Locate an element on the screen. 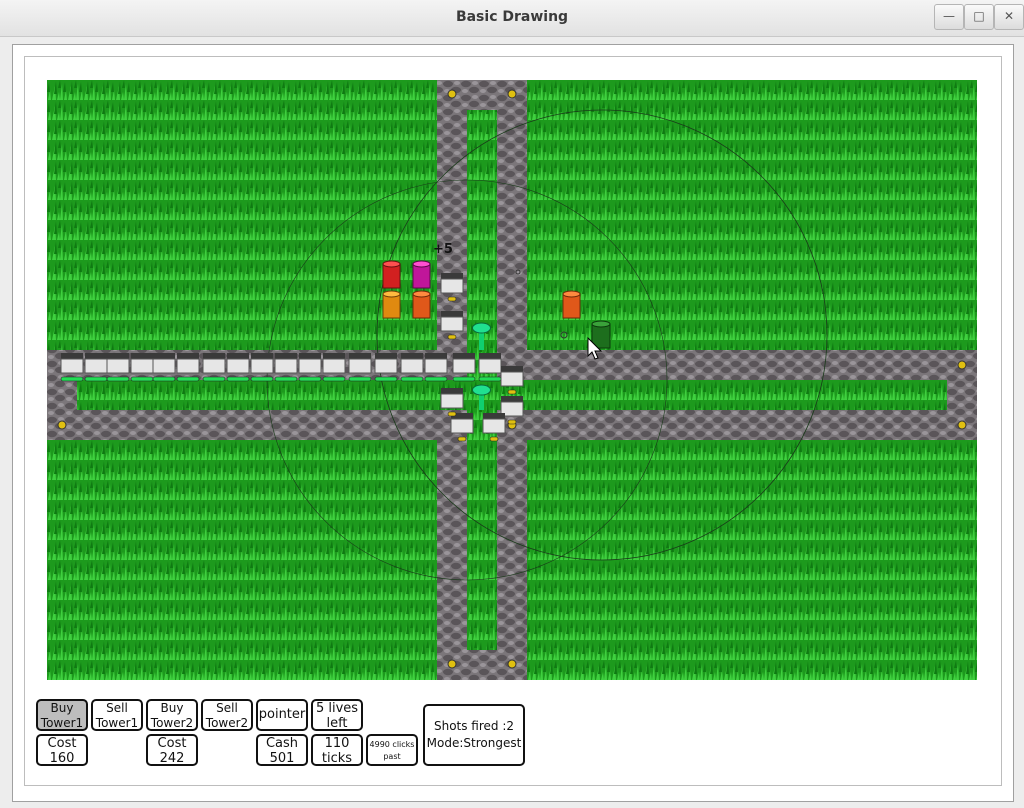 The image size is (1024, 808). tower2-cost-display: Cost 242 is located at coordinates (172, 750).